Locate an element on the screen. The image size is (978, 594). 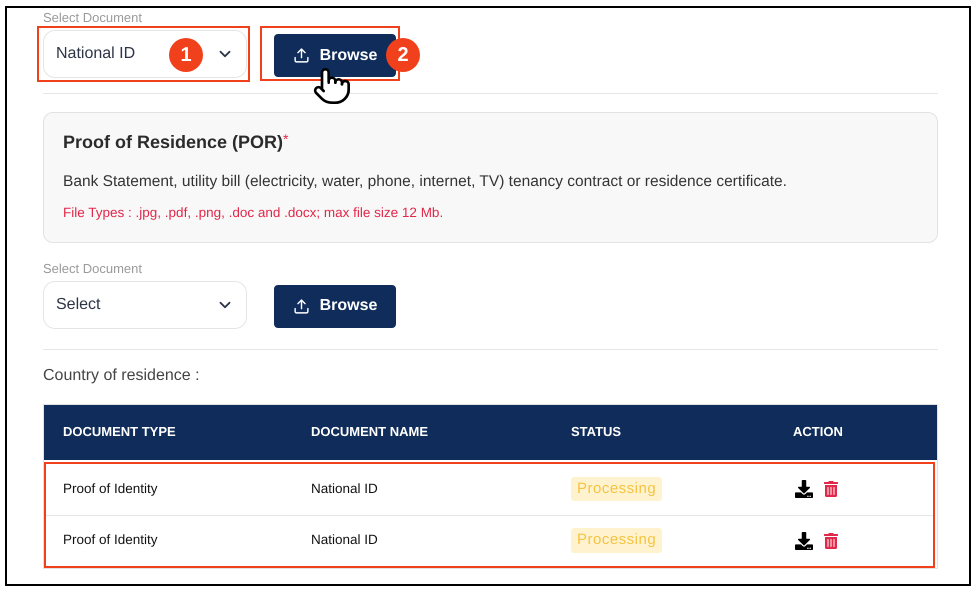
card-description: Bank Statement, utility bill (electricity, water, phone, internet, TV) tenancy contract or residence certificate. is located at coordinates (425, 182).